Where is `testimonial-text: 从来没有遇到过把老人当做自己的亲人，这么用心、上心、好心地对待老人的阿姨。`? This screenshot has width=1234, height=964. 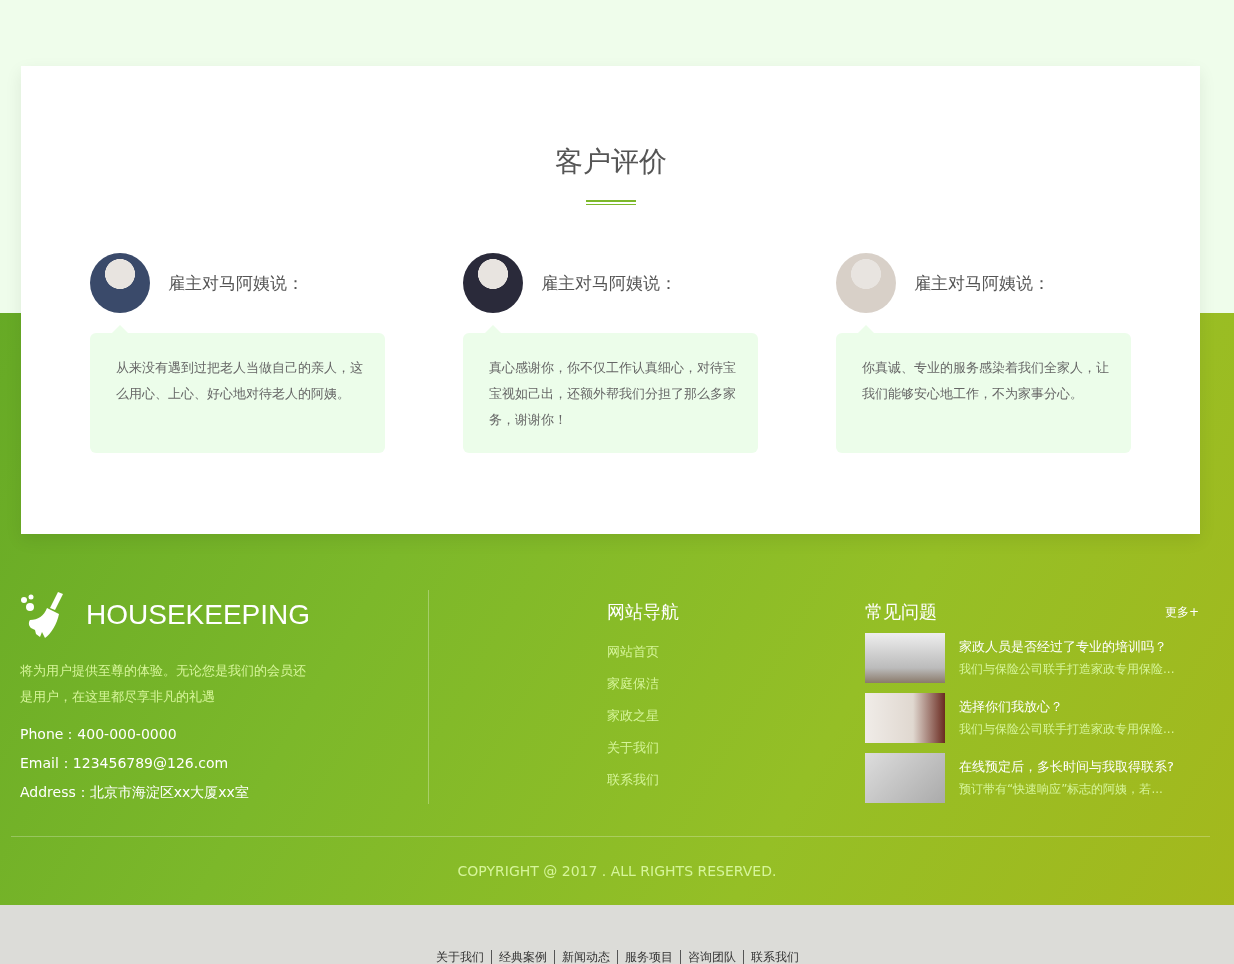 testimonial-text: 从来没有遇到过把老人当做自己的亲人，这么用心、上心、好心地对待老人的阿姨。 is located at coordinates (240, 381).